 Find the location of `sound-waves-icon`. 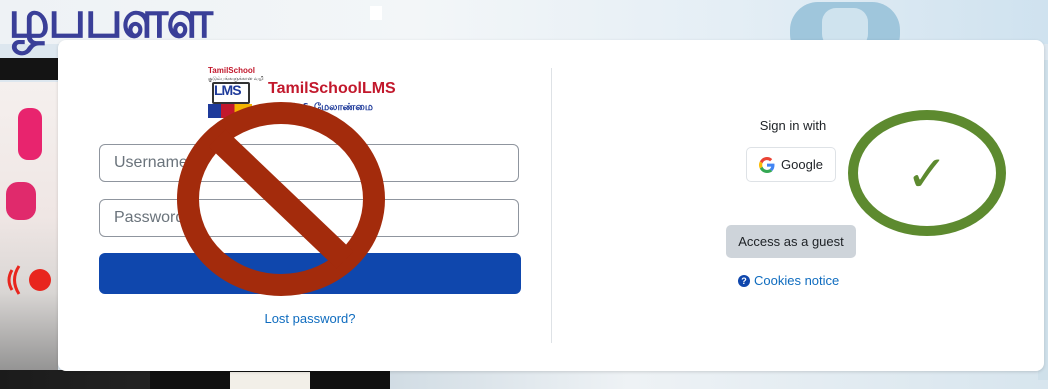

sound-waves-icon is located at coordinates (29, 280).